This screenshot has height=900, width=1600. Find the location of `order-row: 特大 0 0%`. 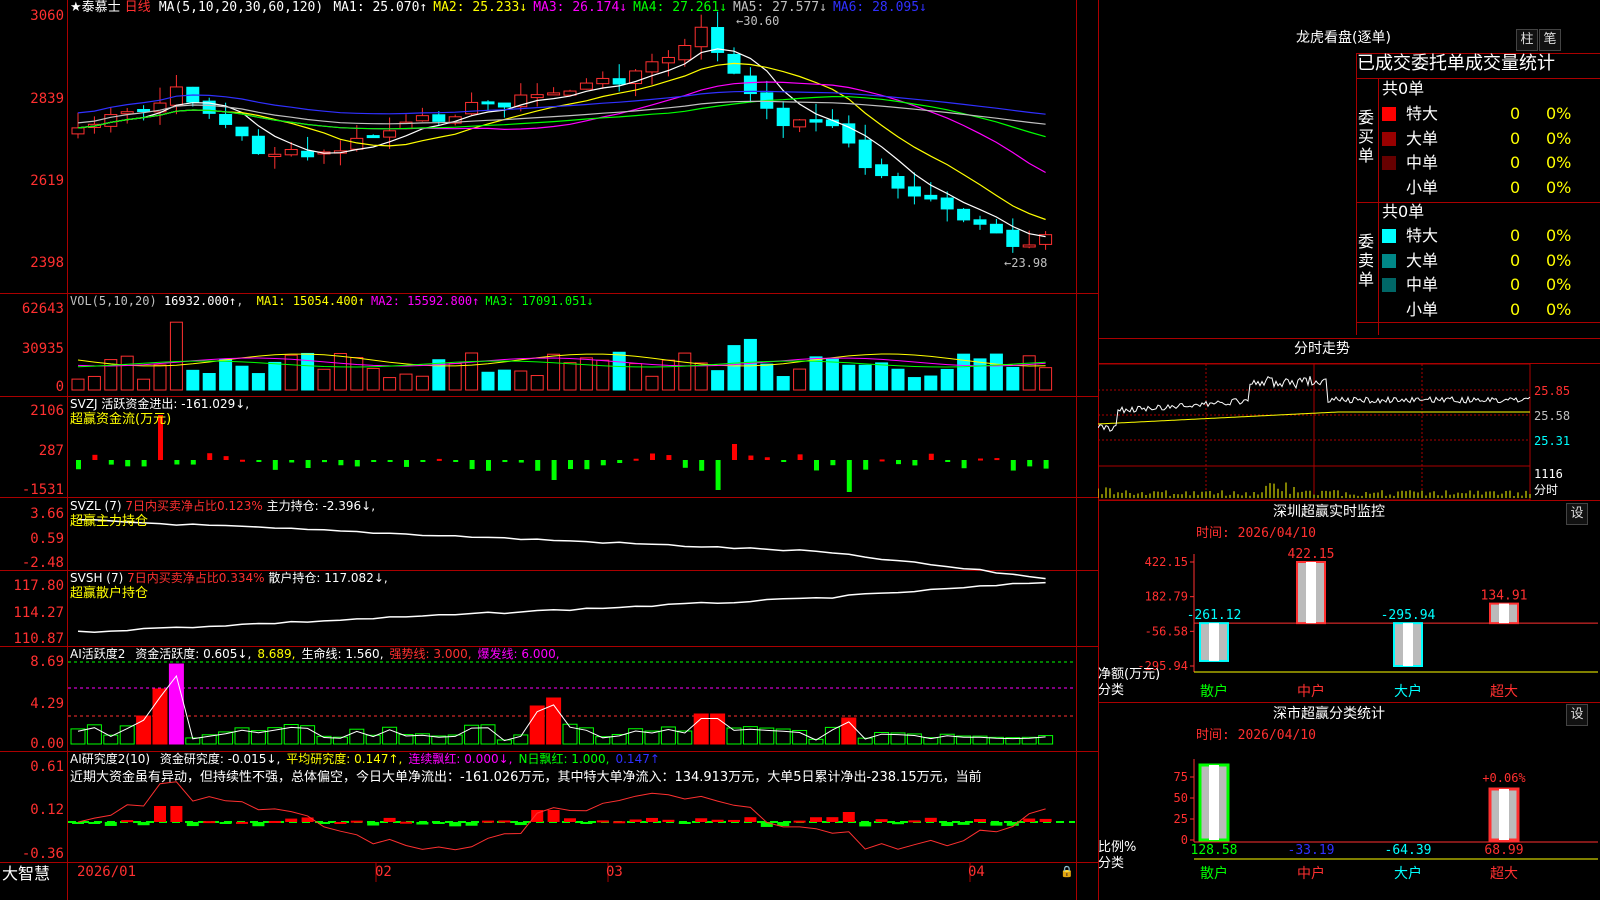

order-row: 特大 0 0% is located at coordinates (1491, 236).